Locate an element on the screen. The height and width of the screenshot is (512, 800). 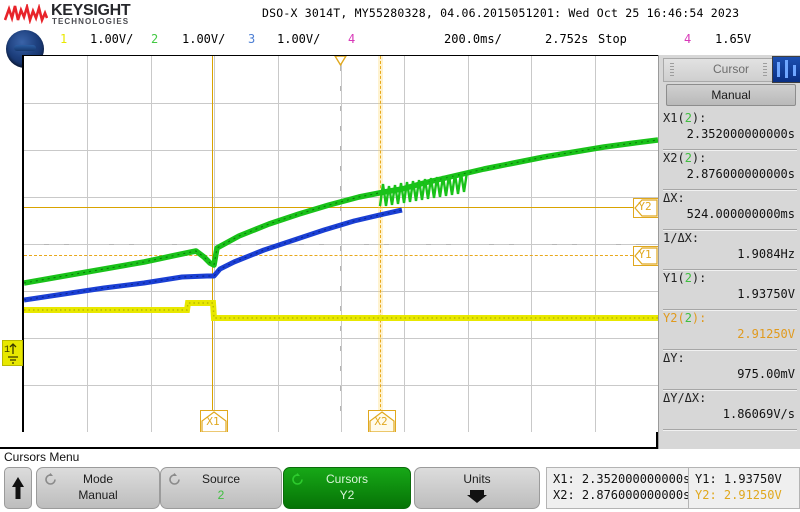
row-key-text: X2 is located at coordinates (670, 158).